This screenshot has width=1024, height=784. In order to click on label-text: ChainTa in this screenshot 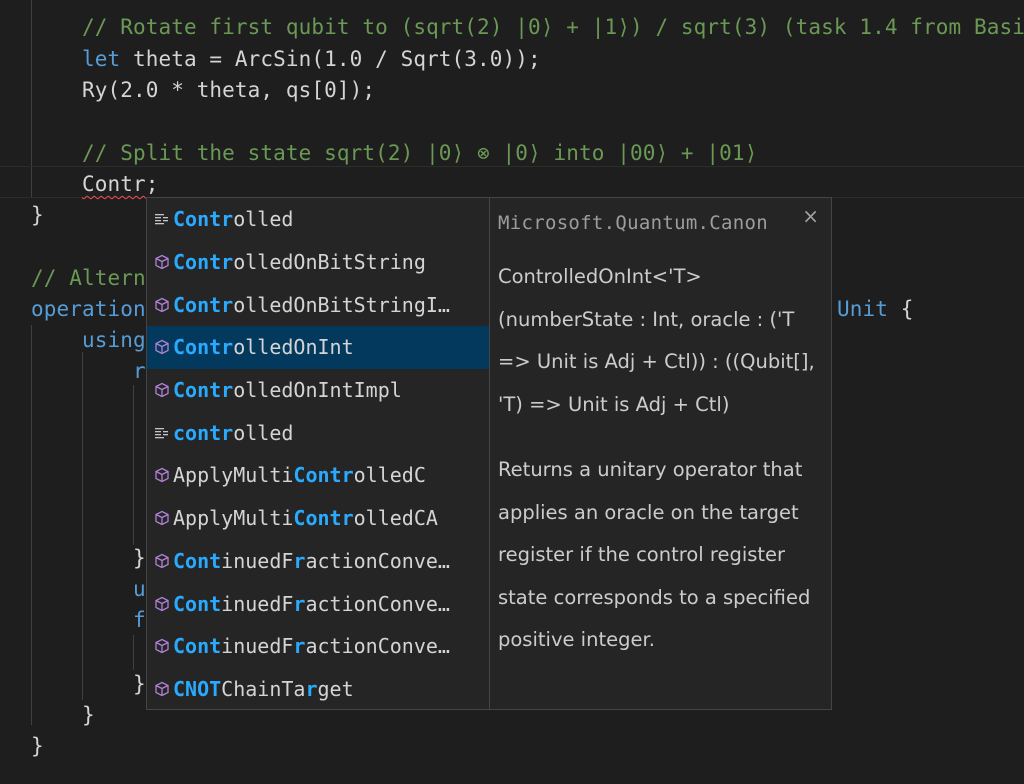, I will do `click(263, 688)`.